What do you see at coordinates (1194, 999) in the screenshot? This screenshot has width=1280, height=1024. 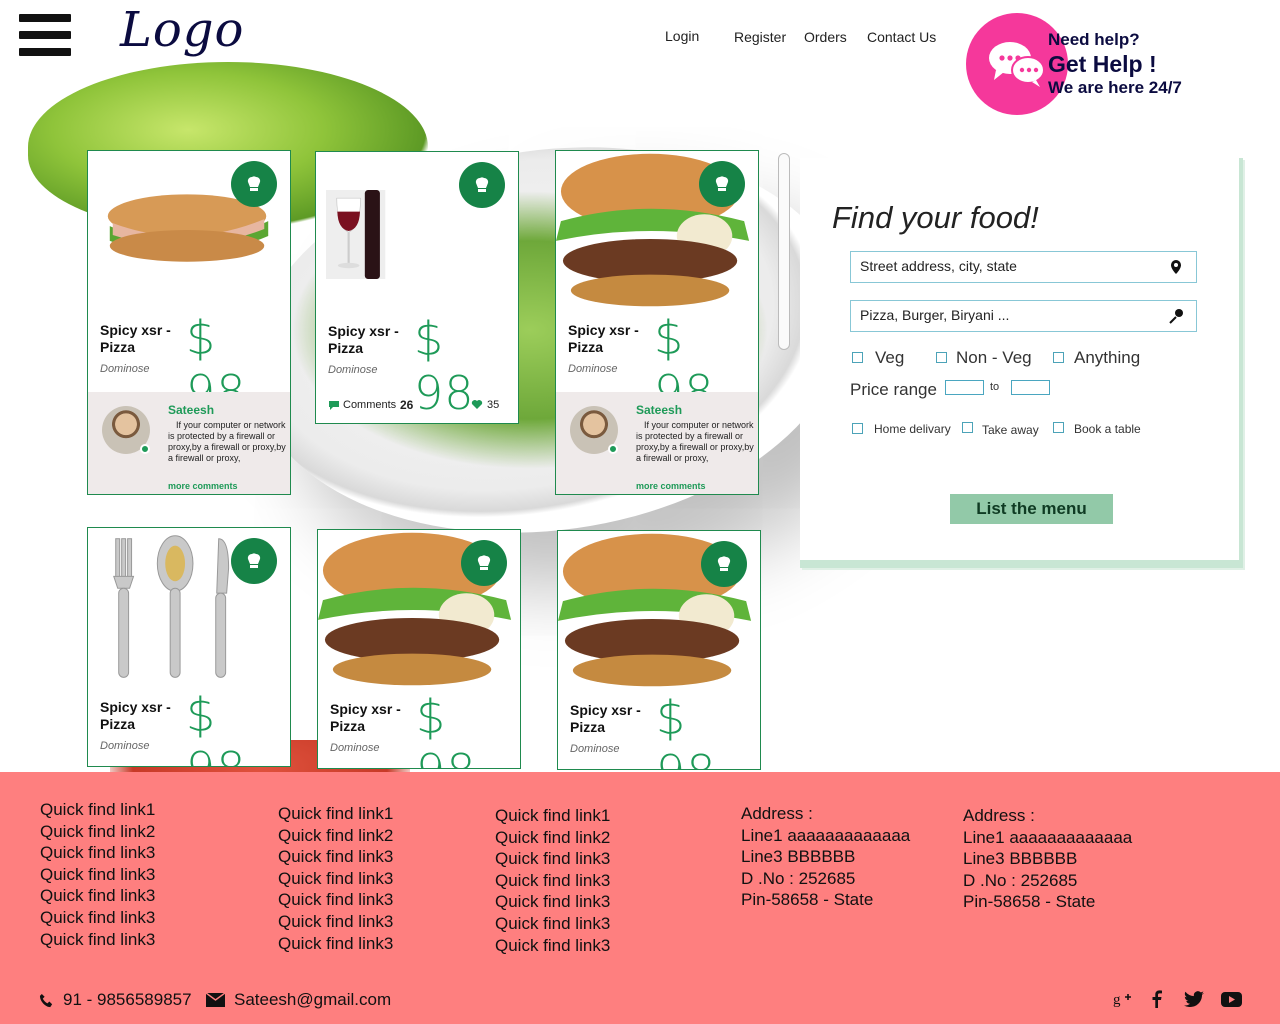 I see `twitter-icon` at bounding box center [1194, 999].